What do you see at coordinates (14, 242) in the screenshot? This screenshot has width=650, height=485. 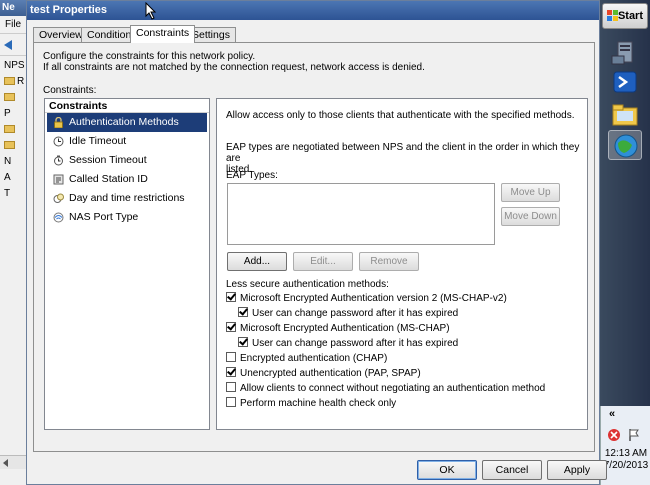 I see `background-console-window: Ne File NPS ( R P N A T` at bounding box center [14, 242].